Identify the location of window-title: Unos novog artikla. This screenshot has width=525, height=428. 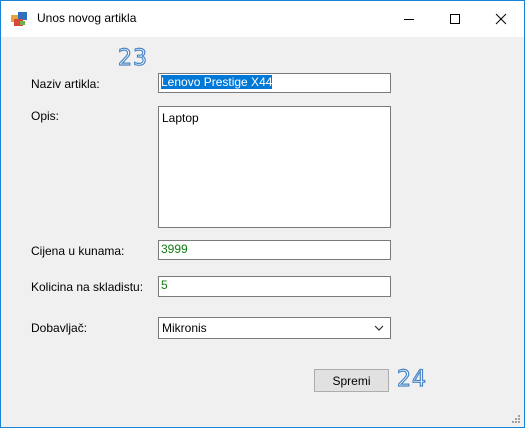
(87, 18).